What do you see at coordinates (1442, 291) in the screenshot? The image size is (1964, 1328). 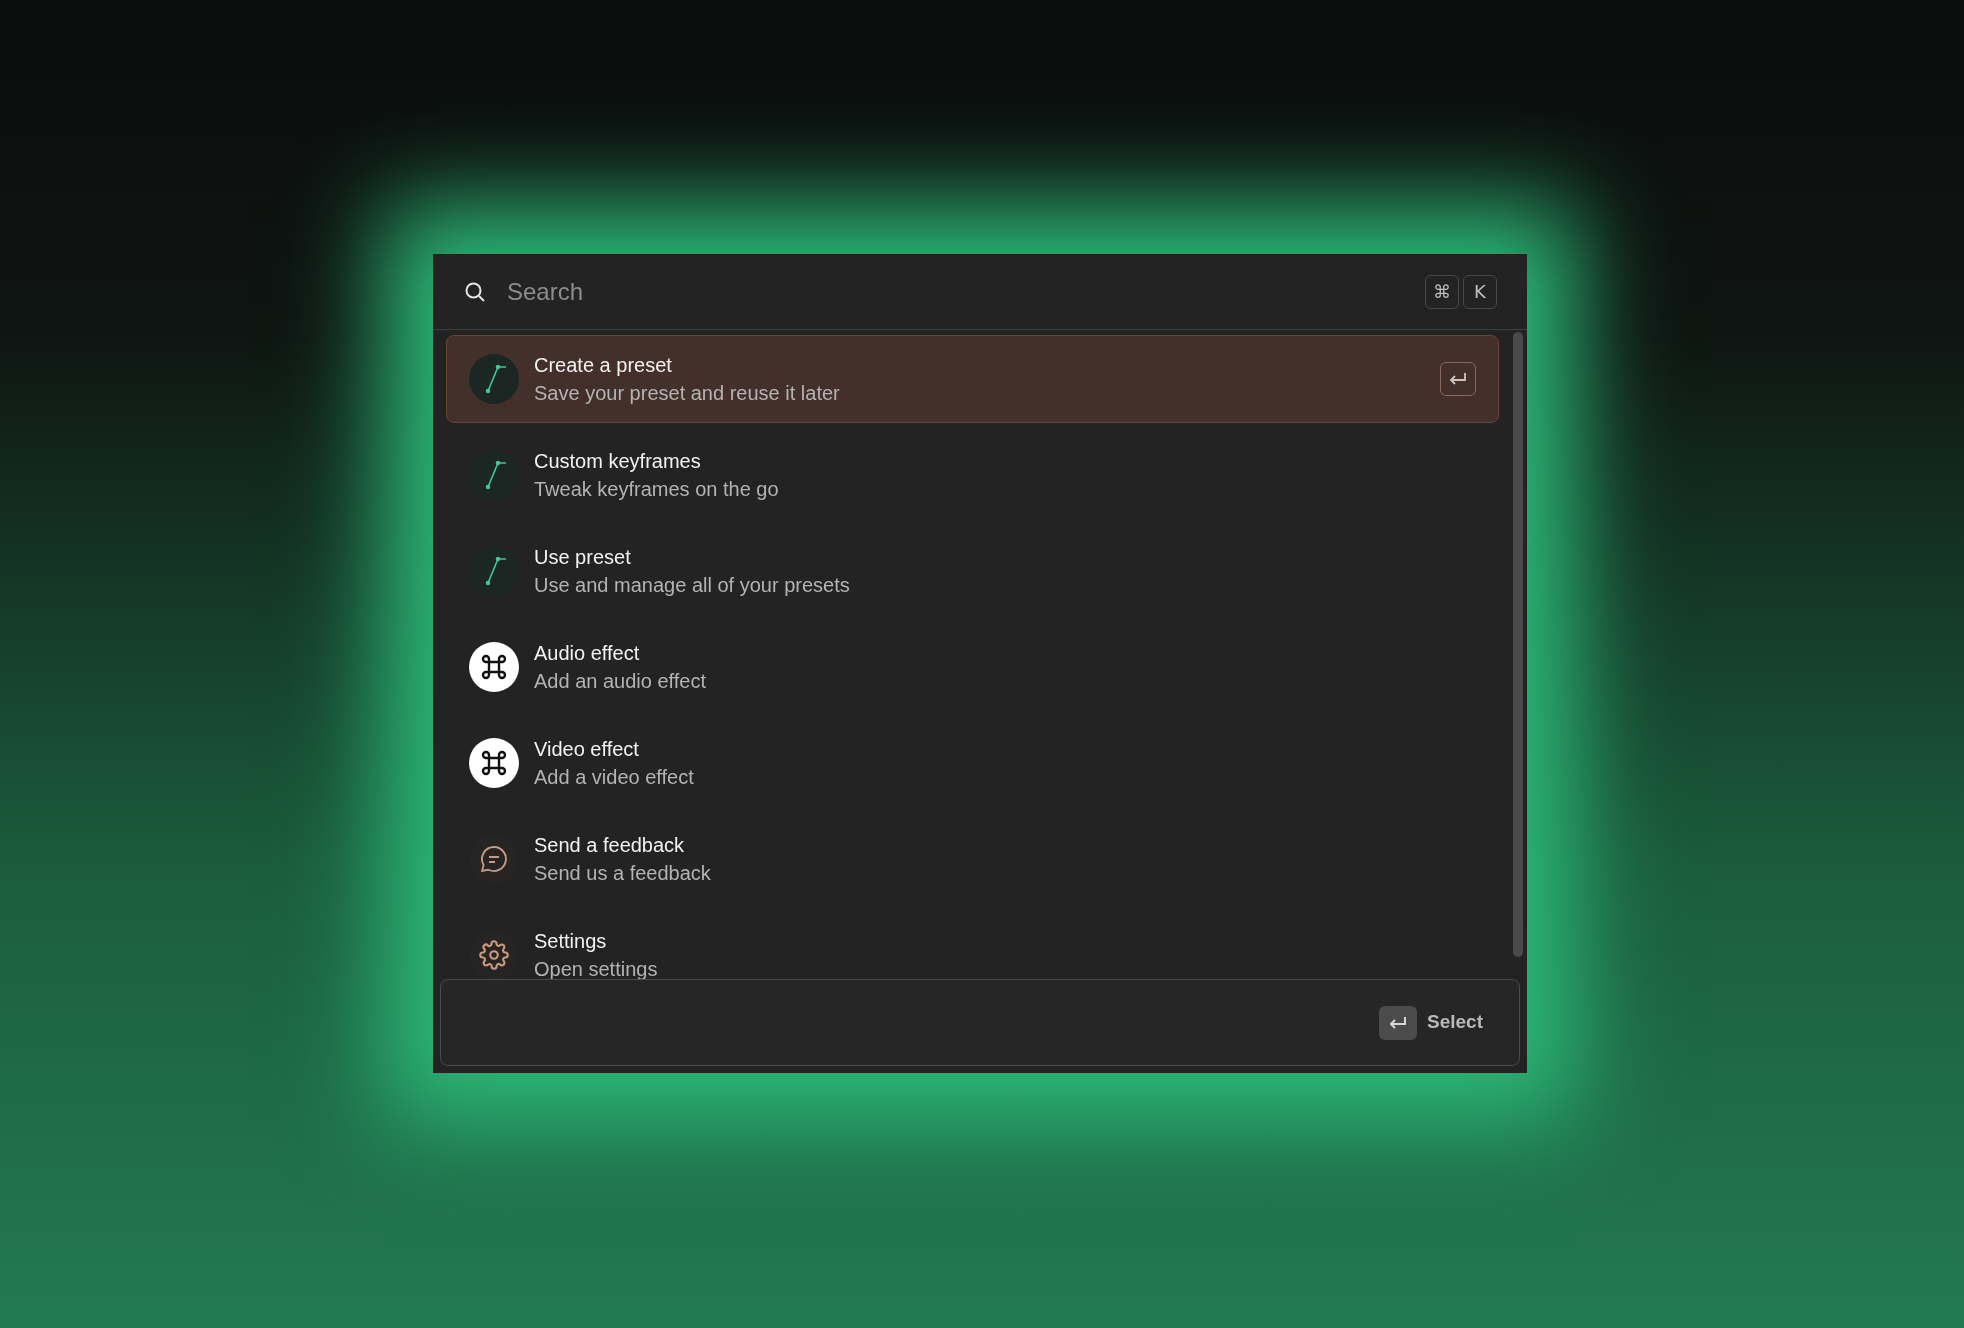 I see `shortcut-key: ⌘` at bounding box center [1442, 291].